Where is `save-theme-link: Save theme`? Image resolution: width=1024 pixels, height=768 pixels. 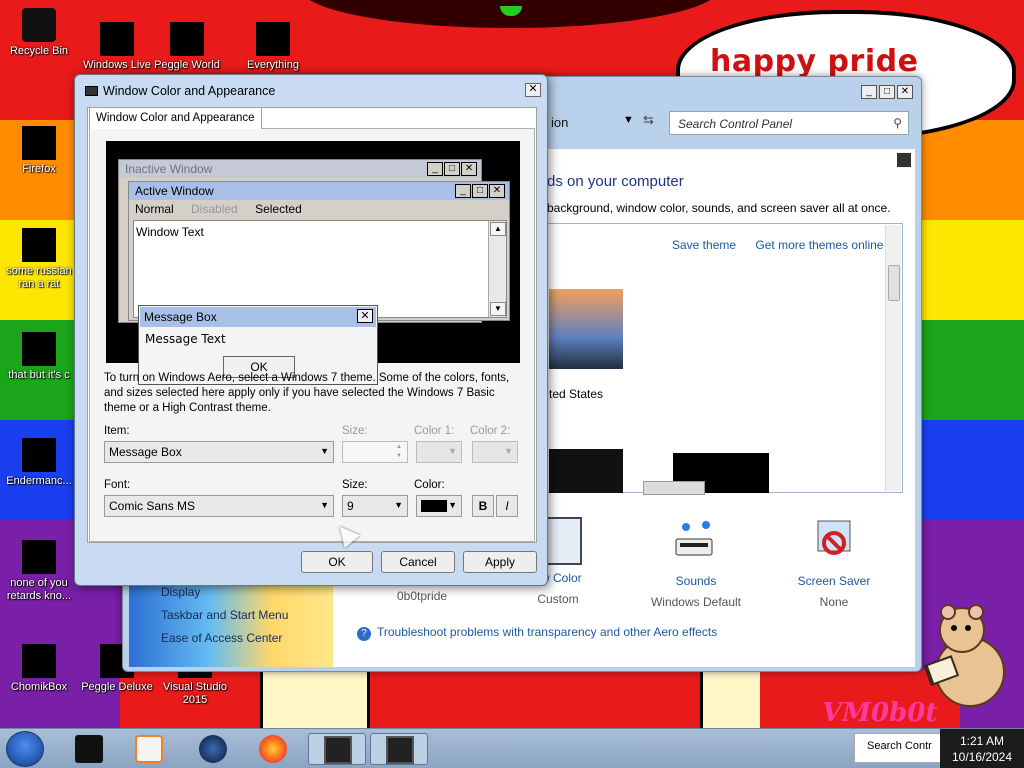 save-theme-link: Save theme is located at coordinates (704, 245).